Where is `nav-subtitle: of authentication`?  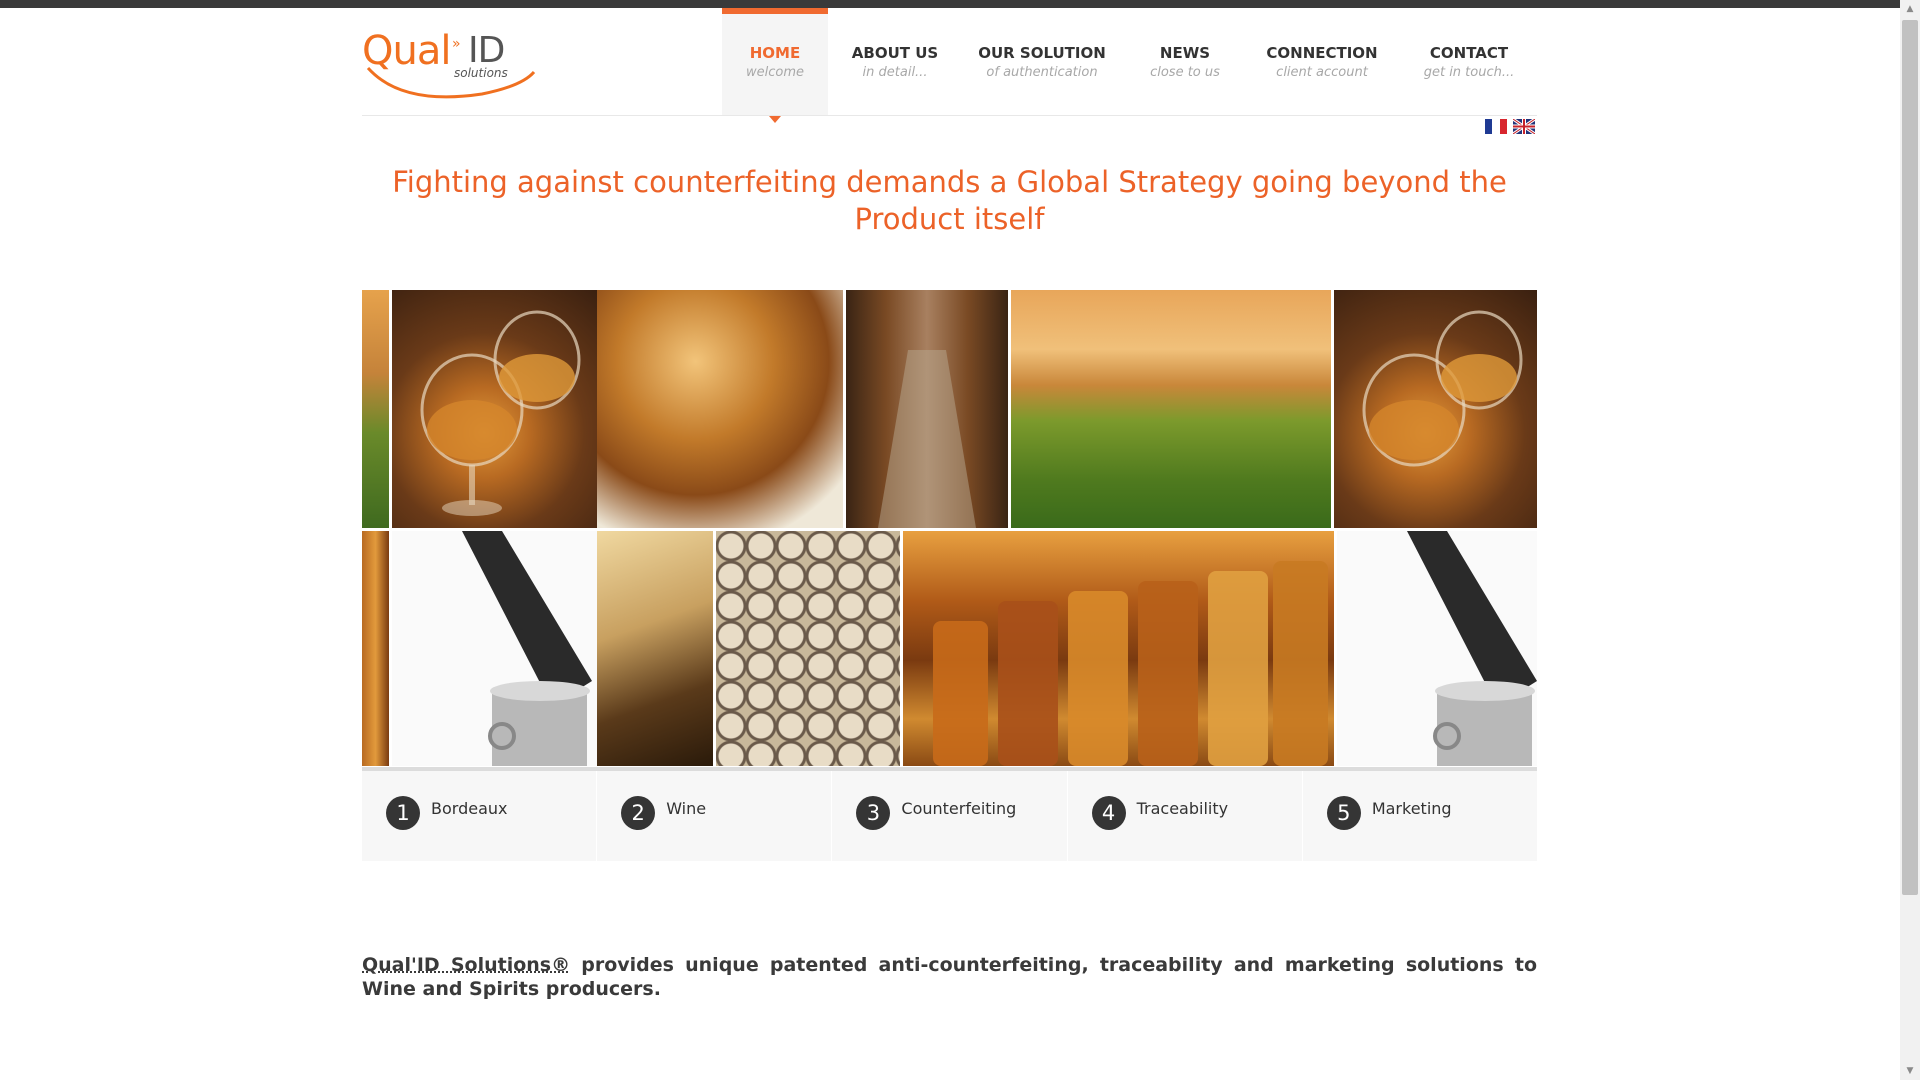
nav-subtitle: of authentication is located at coordinates (1042, 72).